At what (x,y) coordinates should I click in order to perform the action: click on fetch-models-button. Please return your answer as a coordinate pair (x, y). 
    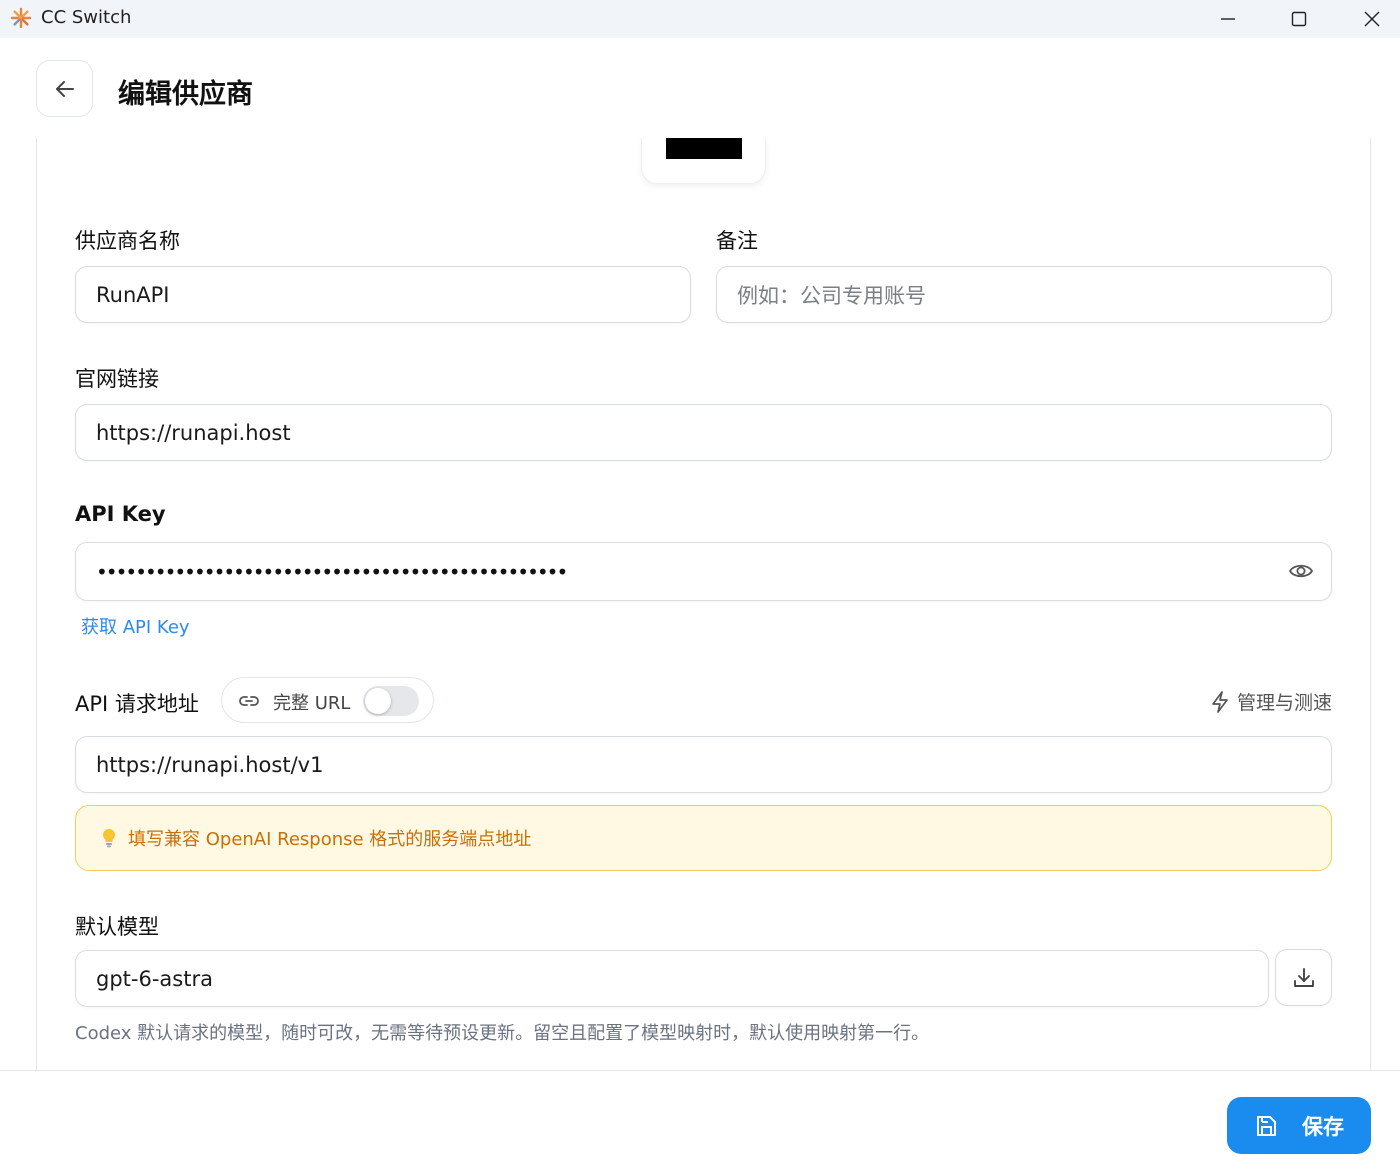
    Looking at the image, I should click on (1303, 977).